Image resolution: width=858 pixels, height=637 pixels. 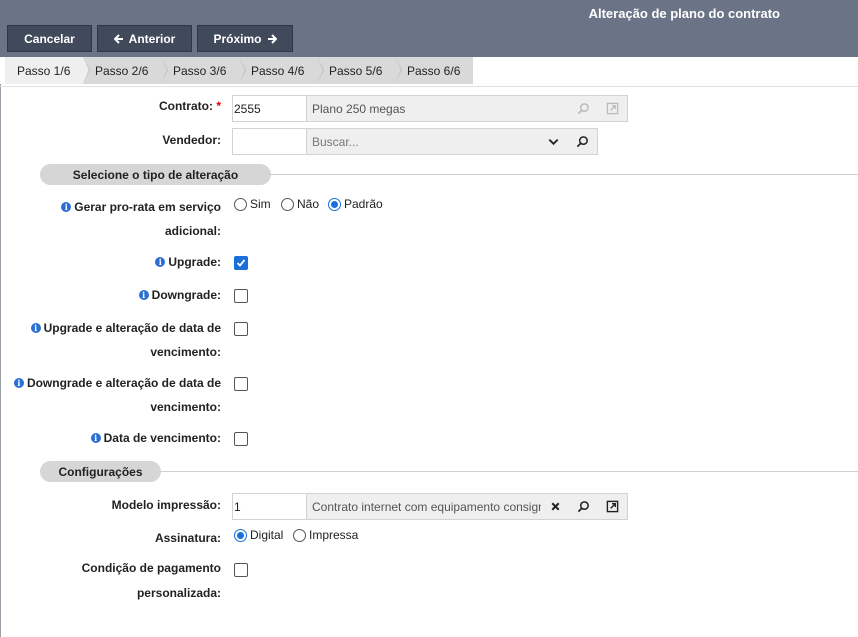 I want to click on page-title: Alteração de plano do contrato, so click(x=684, y=13).